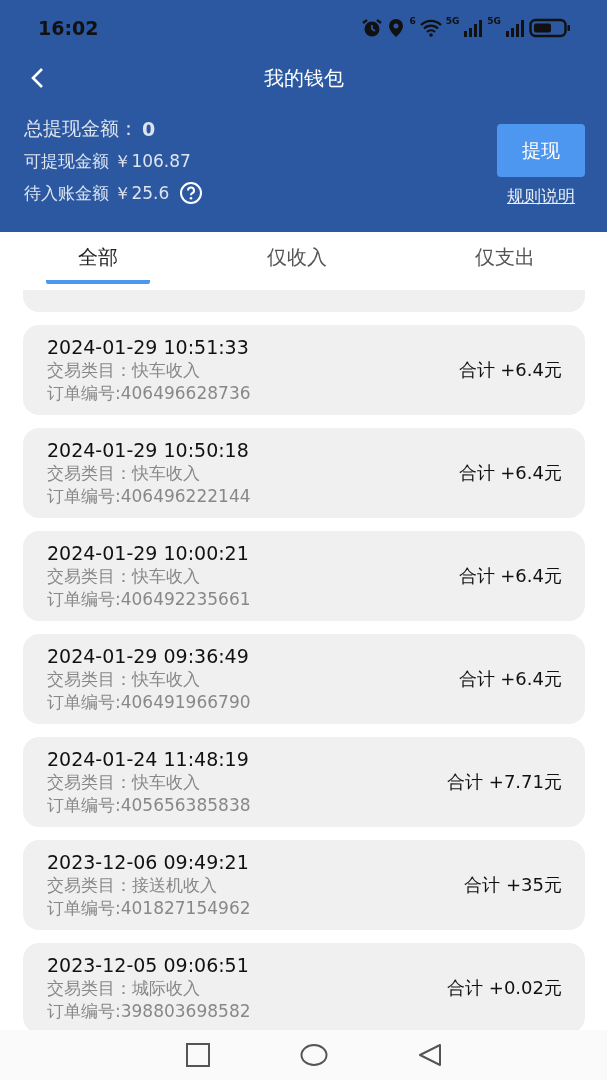 This screenshot has width=607, height=1080. I want to click on order-number: 订单编号:405656385838, so click(149, 805).